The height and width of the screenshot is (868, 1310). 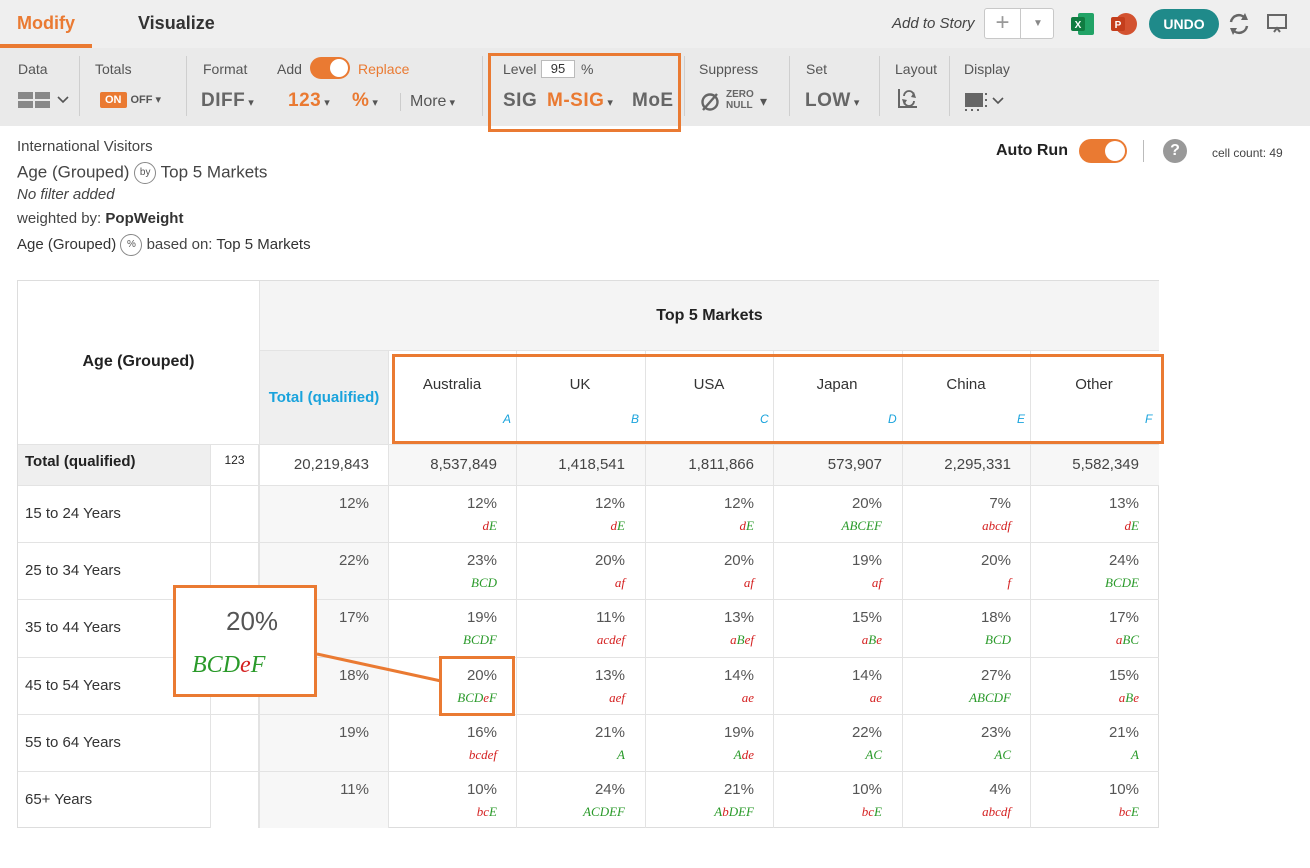 What do you see at coordinates (59, 218) in the screenshot?
I see `weighted-by-prefix: weighted by:` at bounding box center [59, 218].